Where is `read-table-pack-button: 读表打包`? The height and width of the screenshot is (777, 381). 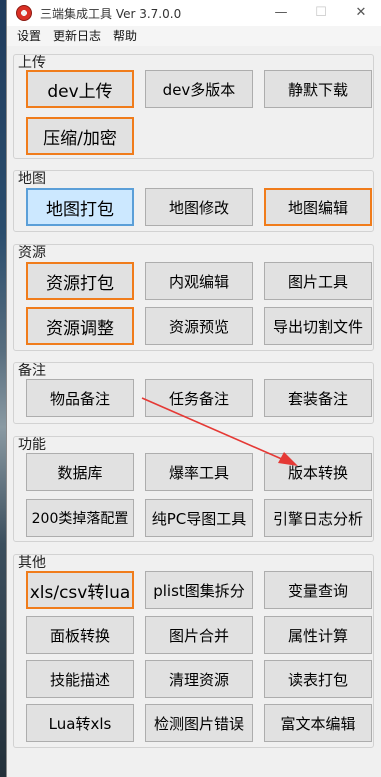
read-table-pack-button: 读表打包 is located at coordinates (318, 679).